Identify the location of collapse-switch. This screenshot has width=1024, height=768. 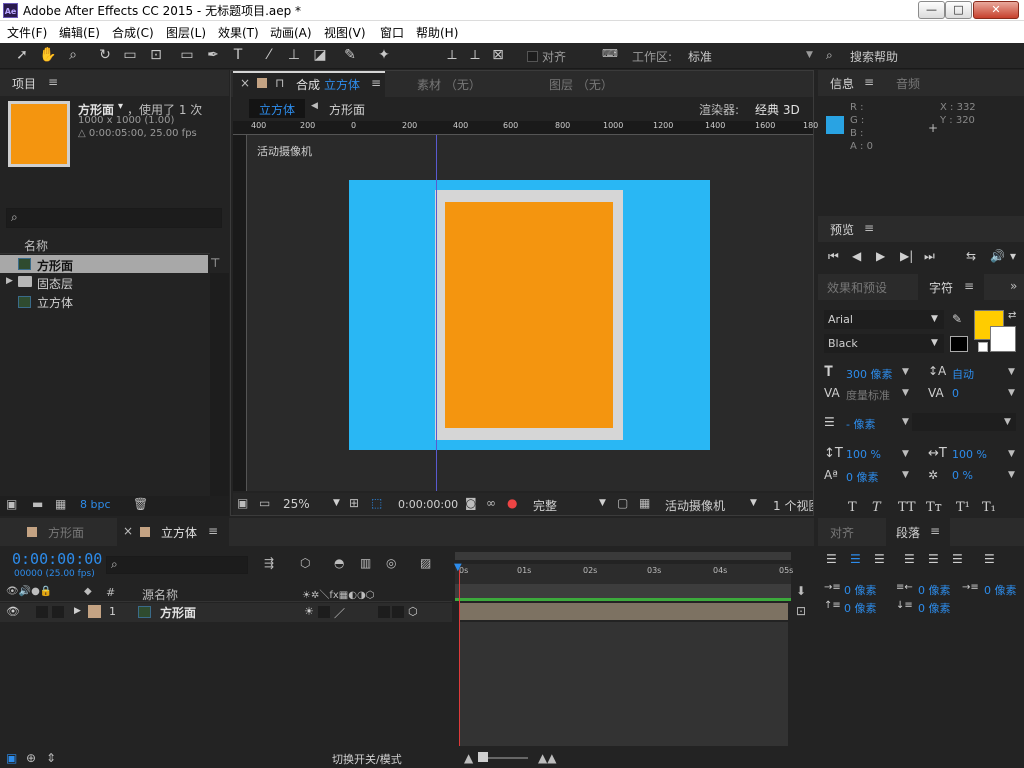
(324, 612).